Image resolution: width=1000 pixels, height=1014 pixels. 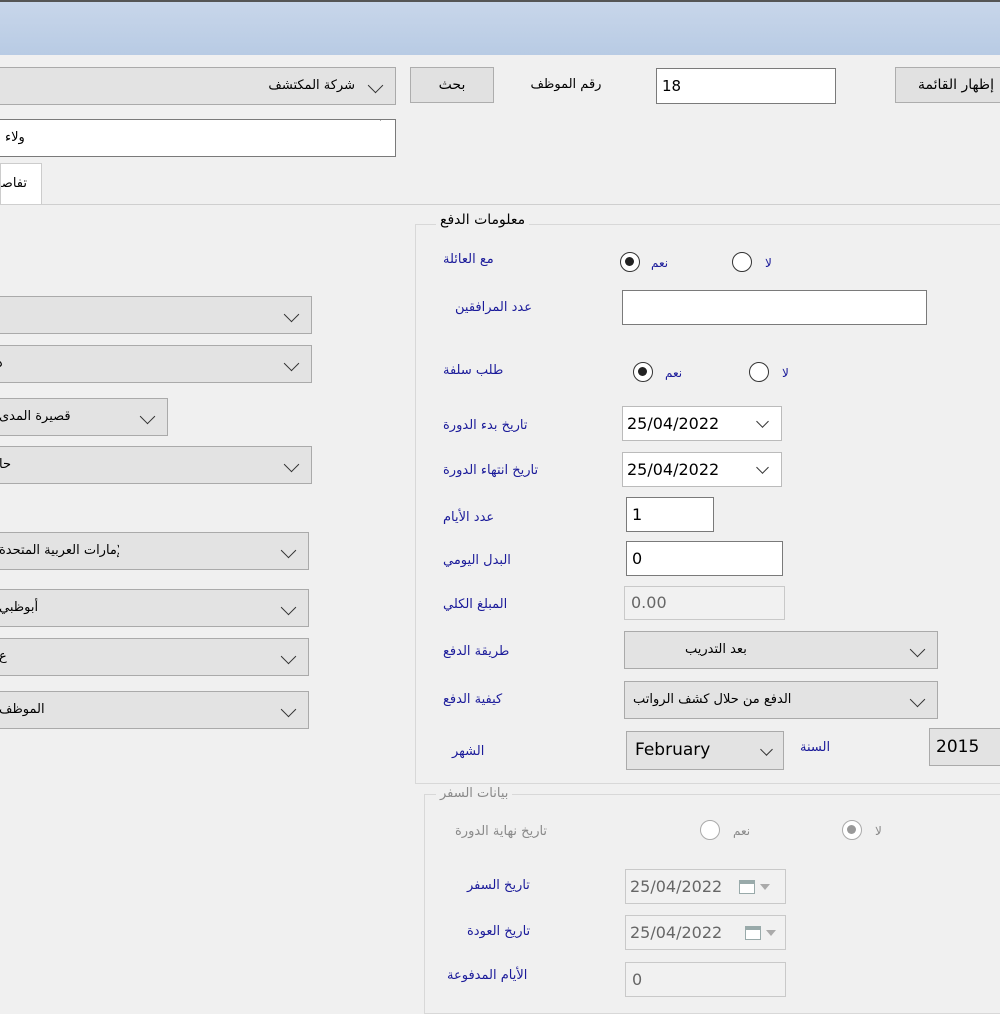 What do you see at coordinates (475, 604) in the screenshot?
I see `total-amount-label: المبلغ الكلي` at bounding box center [475, 604].